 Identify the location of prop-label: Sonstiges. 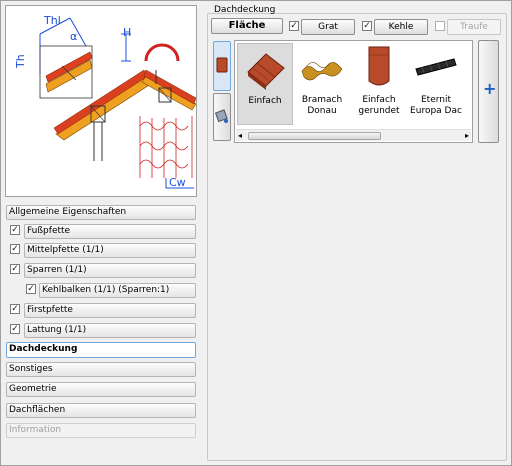
(31, 369).